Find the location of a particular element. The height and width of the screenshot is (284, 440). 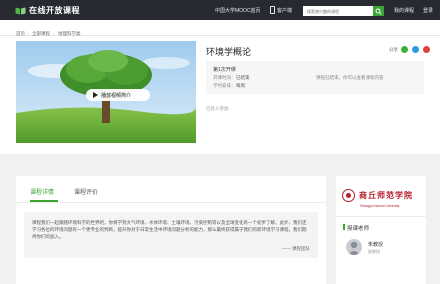

nav-client: 客户端 is located at coordinates (284, 10).